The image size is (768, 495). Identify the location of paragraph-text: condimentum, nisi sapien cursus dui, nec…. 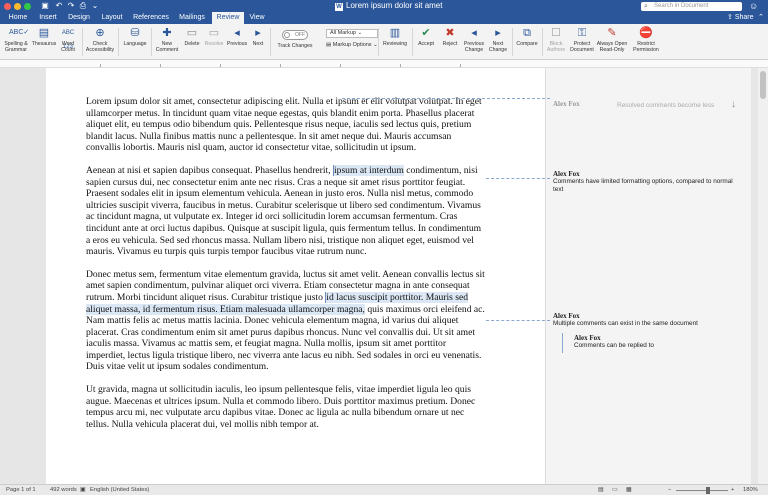
(284, 211).